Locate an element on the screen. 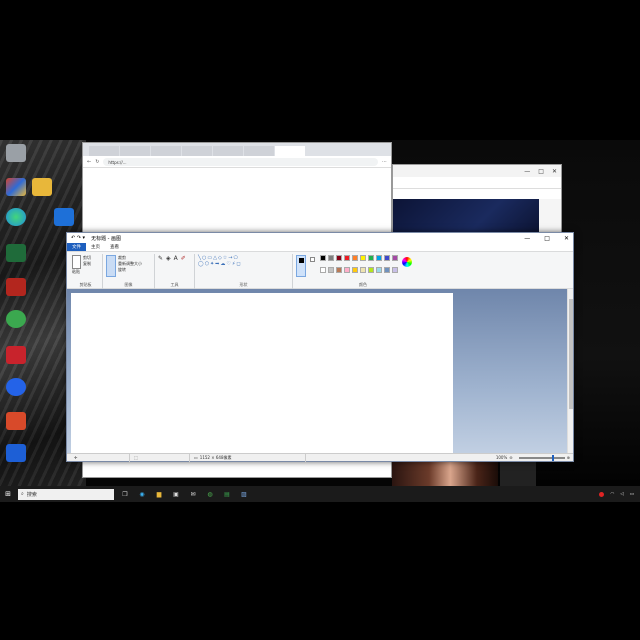  notification-icon: ▭ is located at coordinates (632, 494).